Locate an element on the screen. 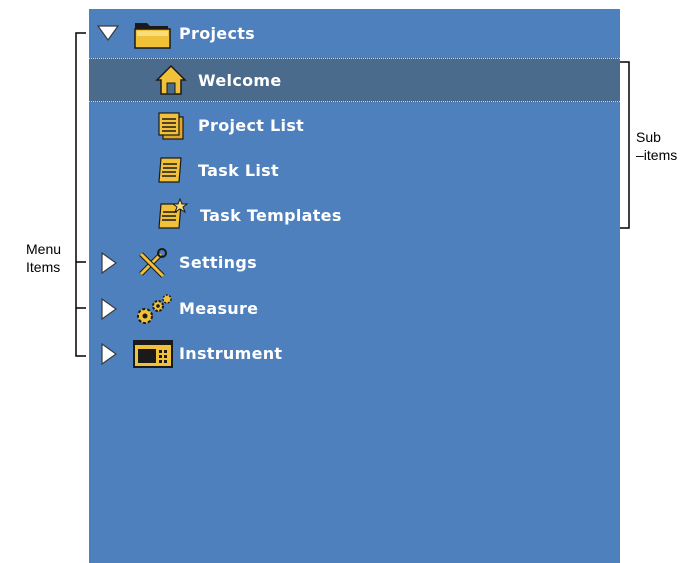 This screenshot has width=687, height=563. subitem-task-list: Task List is located at coordinates (354, 170).